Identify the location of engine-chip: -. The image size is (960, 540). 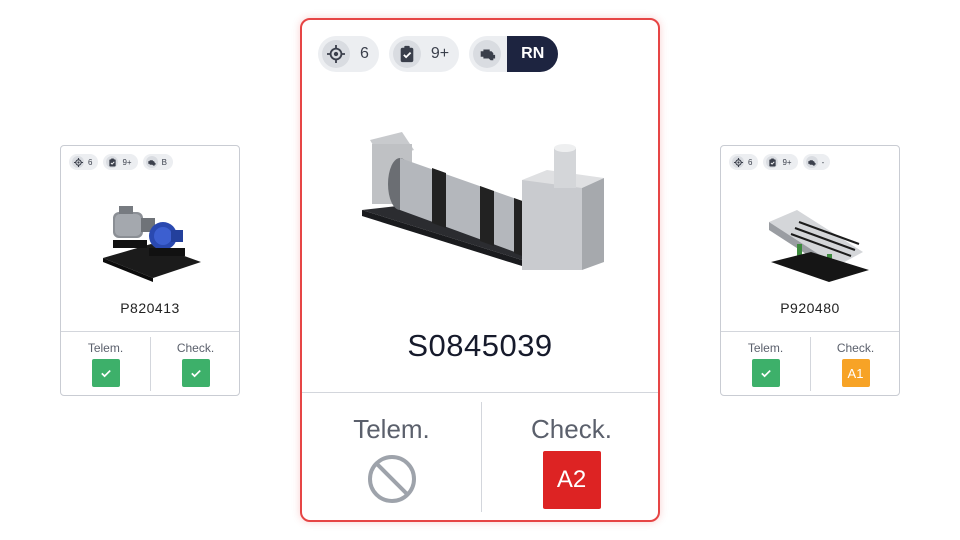
(816, 162).